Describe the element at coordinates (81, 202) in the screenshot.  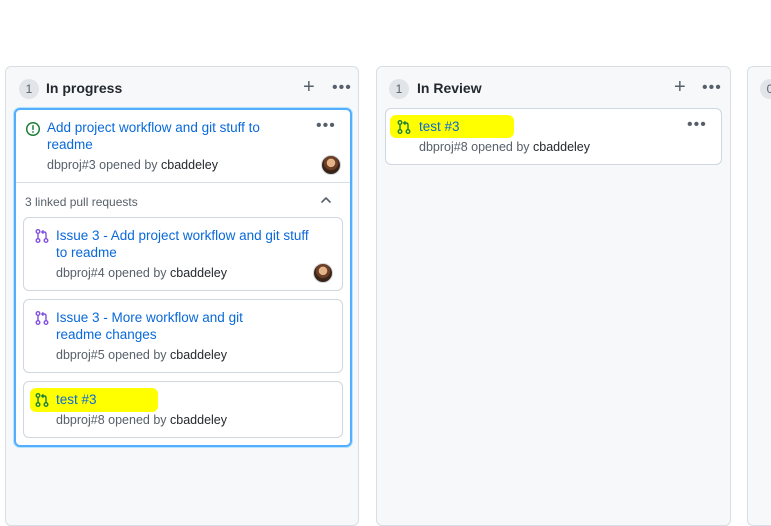
I see `linked-prs-label: 3 linked pull requests` at that location.